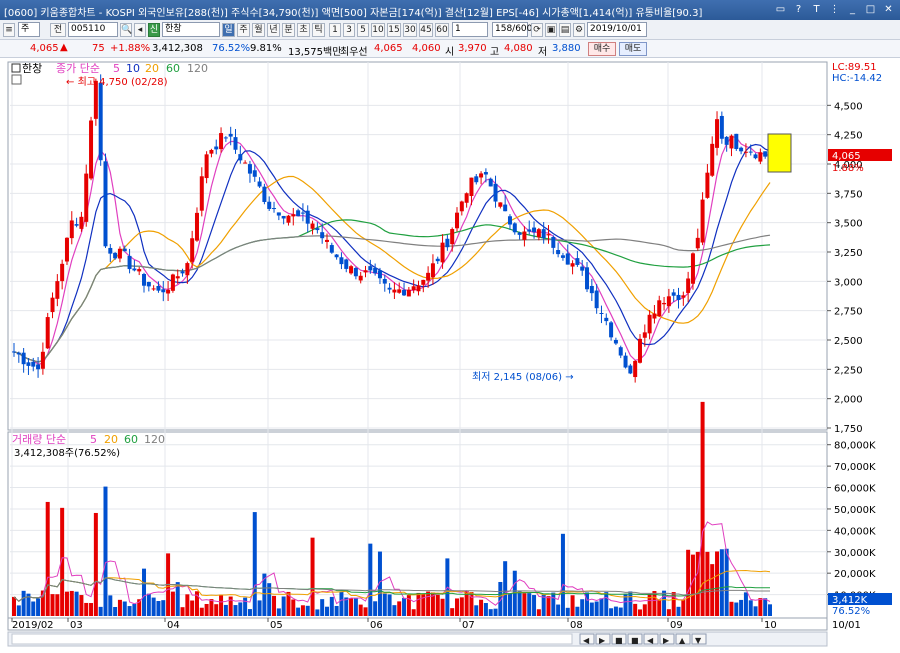 This screenshot has height=653, width=900. What do you see at coordinates (566, 48) in the screenshot?
I see `quote-low: 3,880` at bounding box center [566, 48].